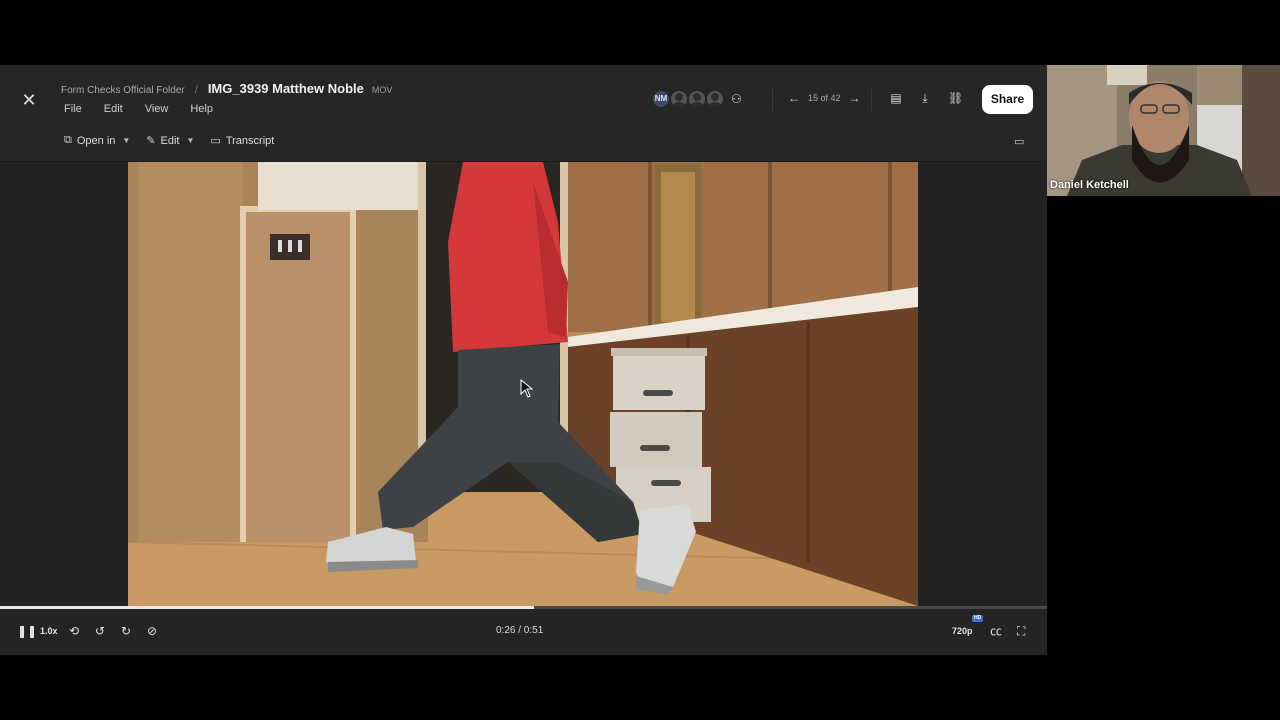 This screenshot has width=1280, height=720. Describe the element at coordinates (49, 631) in the screenshot. I see `playback-speed-button: 1.0x` at that location.